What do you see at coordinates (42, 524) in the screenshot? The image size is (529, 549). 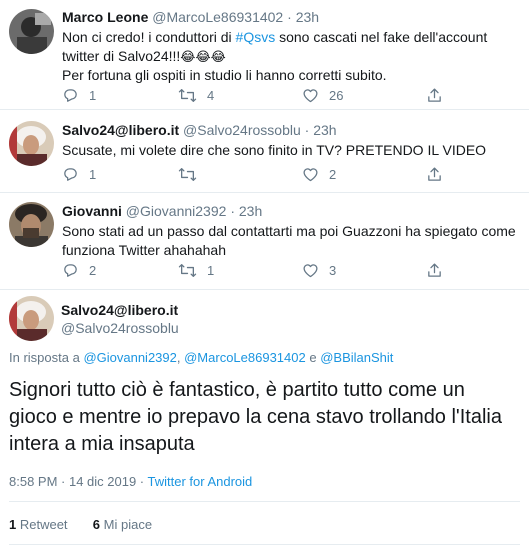 I see `retweet-stat-label: Retweet` at bounding box center [42, 524].